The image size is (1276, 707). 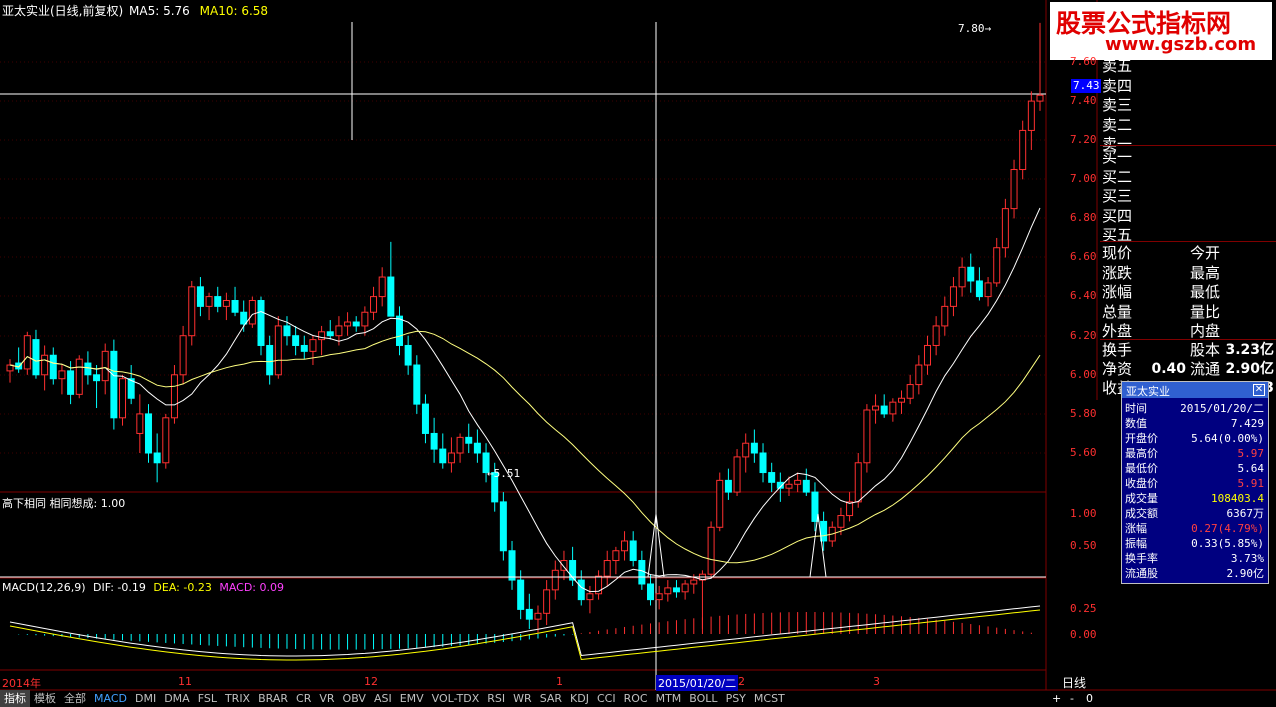 I want to click on sell-level-label: 卖三, so click(x=1117, y=105).